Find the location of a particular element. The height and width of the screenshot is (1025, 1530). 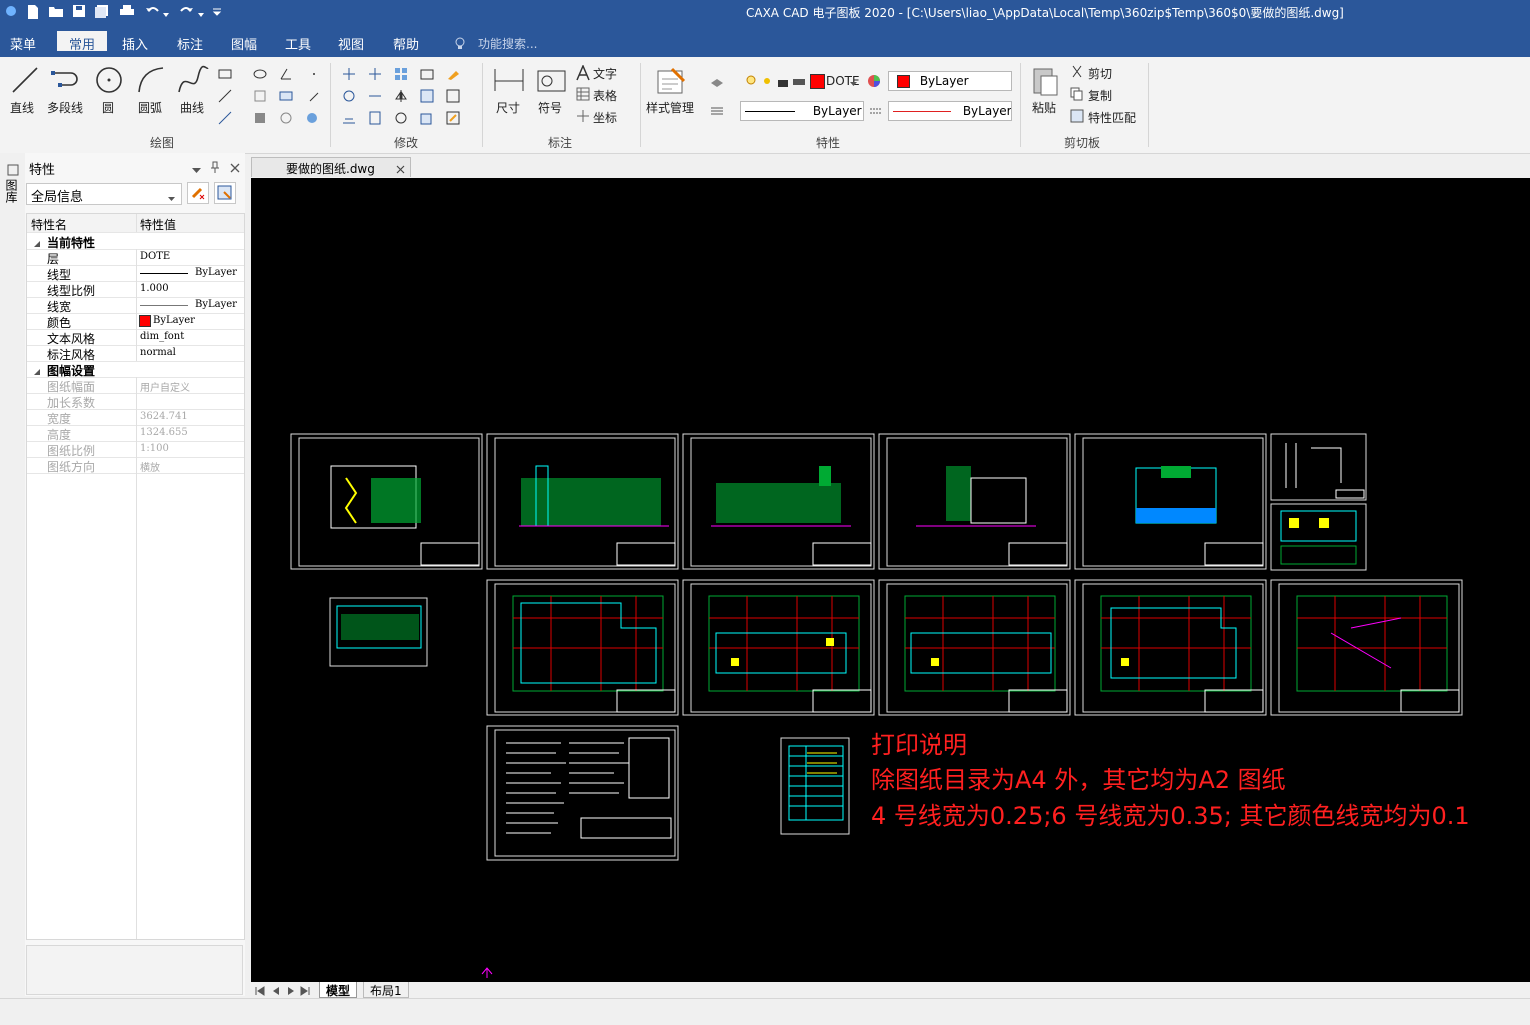

cloud-icon is located at coordinates (286, 118).